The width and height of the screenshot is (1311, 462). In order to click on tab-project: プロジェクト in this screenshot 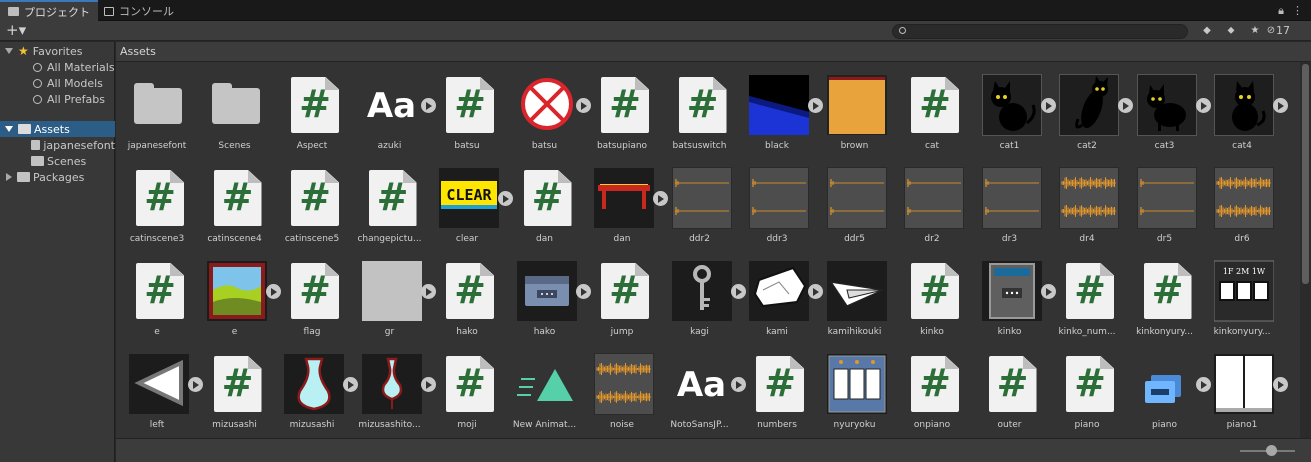, I will do `click(49, 10)`.